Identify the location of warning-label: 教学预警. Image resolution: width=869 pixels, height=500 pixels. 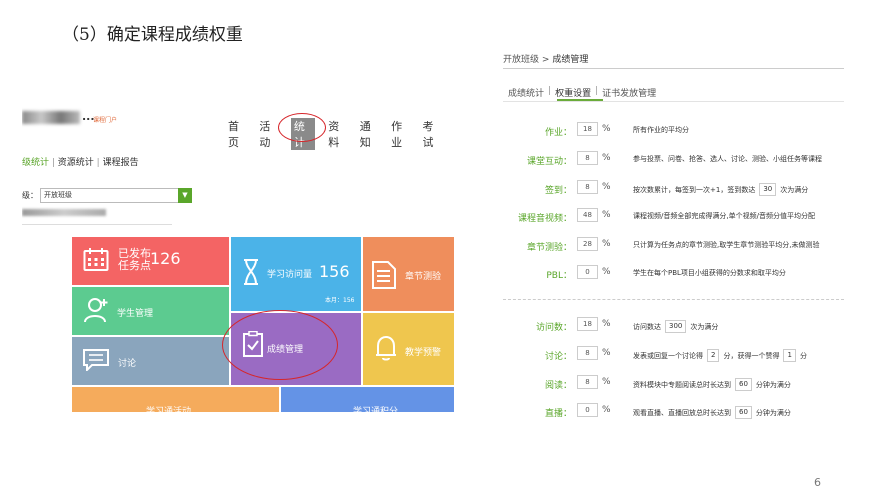
(423, 353).